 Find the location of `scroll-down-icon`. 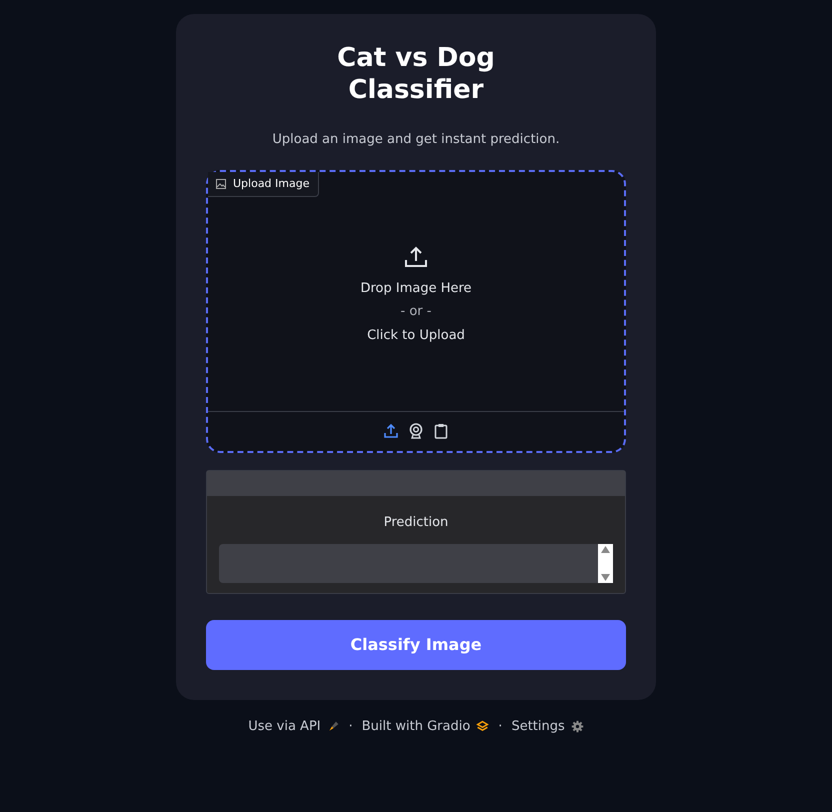

scroll-down-icon is located at coordinates (605, 577).